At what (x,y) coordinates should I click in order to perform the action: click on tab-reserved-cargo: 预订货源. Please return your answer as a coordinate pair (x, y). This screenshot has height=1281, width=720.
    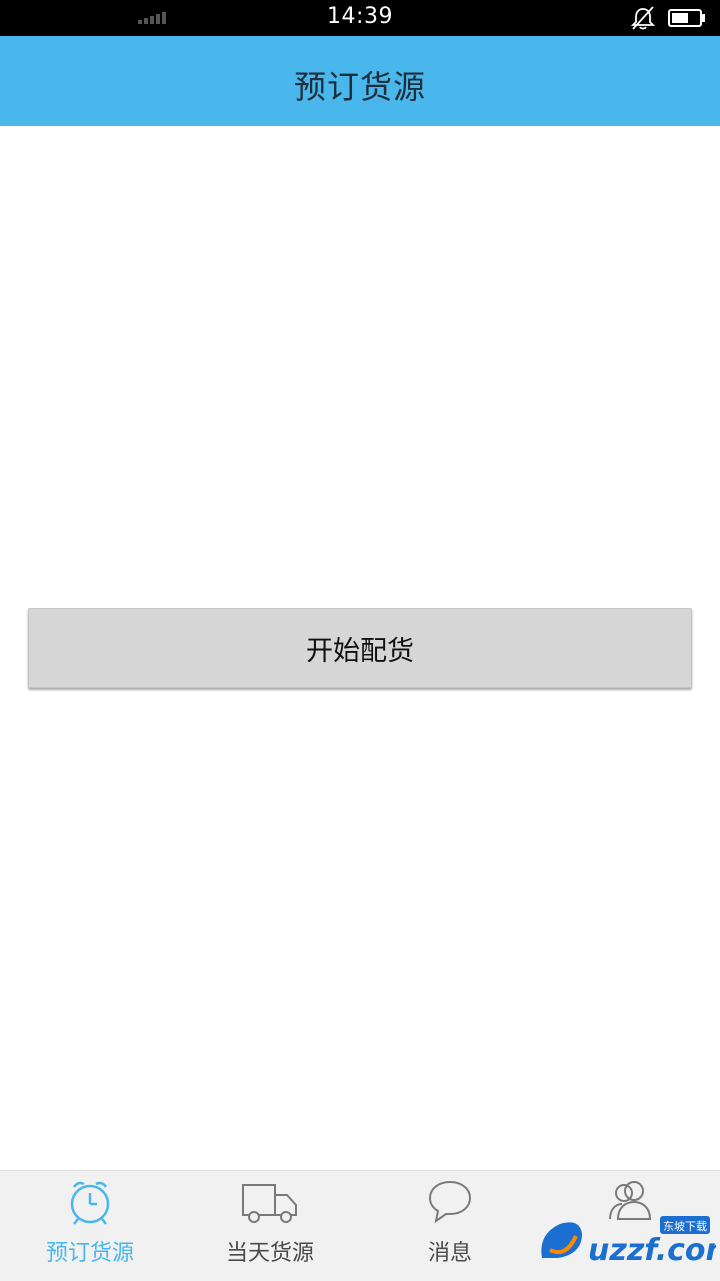
    Looking at the image, I should click on (90, 1226).